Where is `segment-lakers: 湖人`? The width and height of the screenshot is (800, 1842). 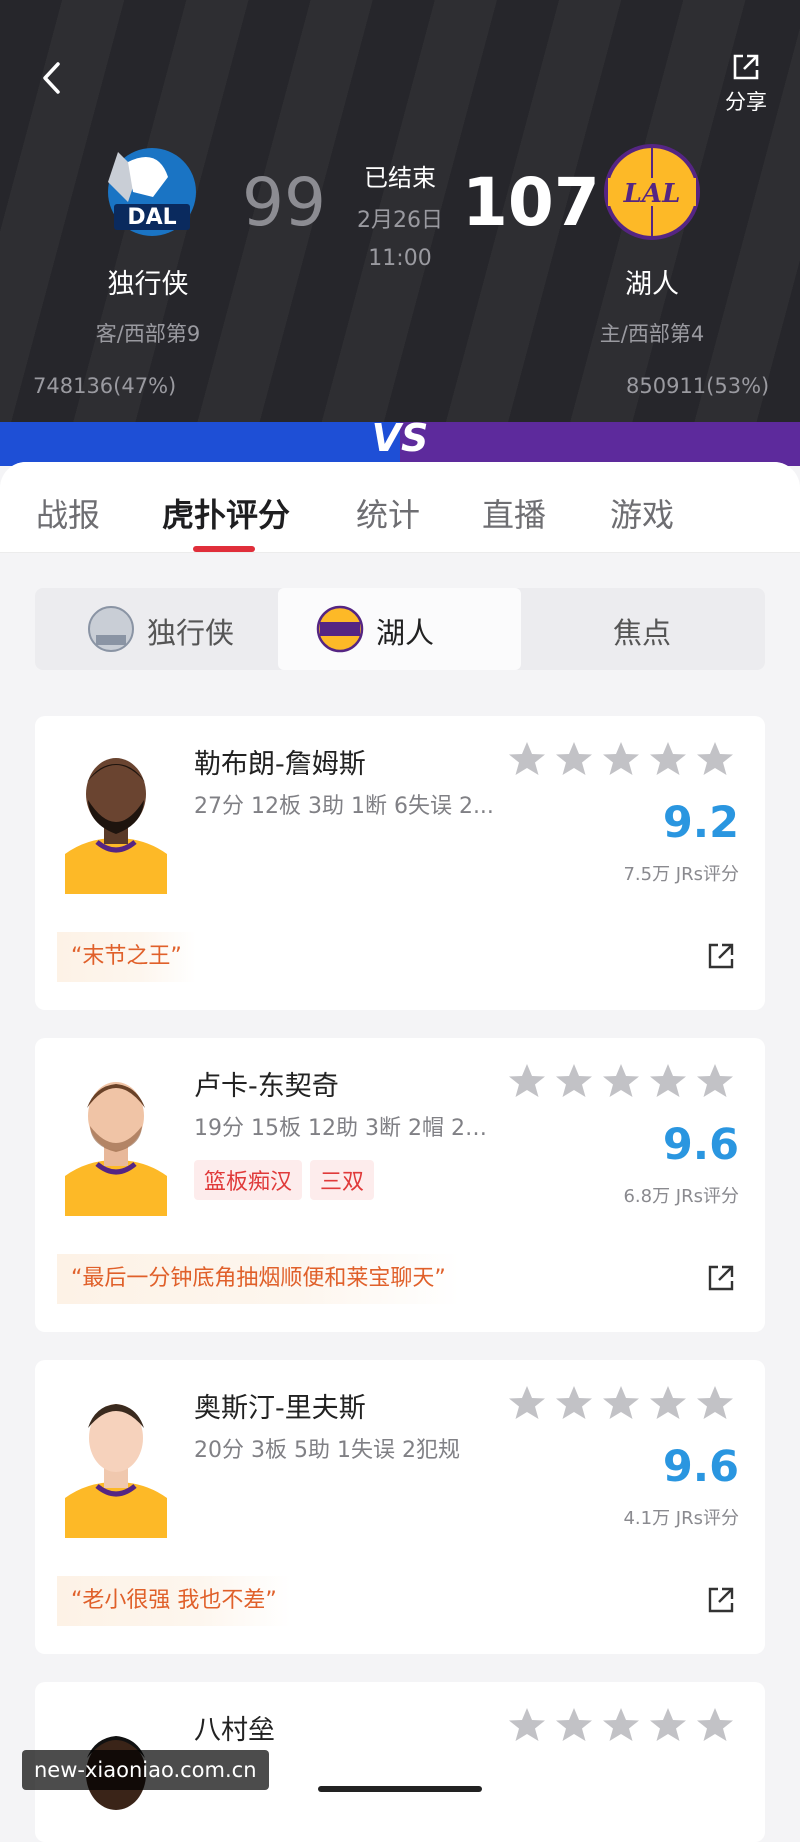 segment-lakers: 湖人 is located at coordinates (399, 629).